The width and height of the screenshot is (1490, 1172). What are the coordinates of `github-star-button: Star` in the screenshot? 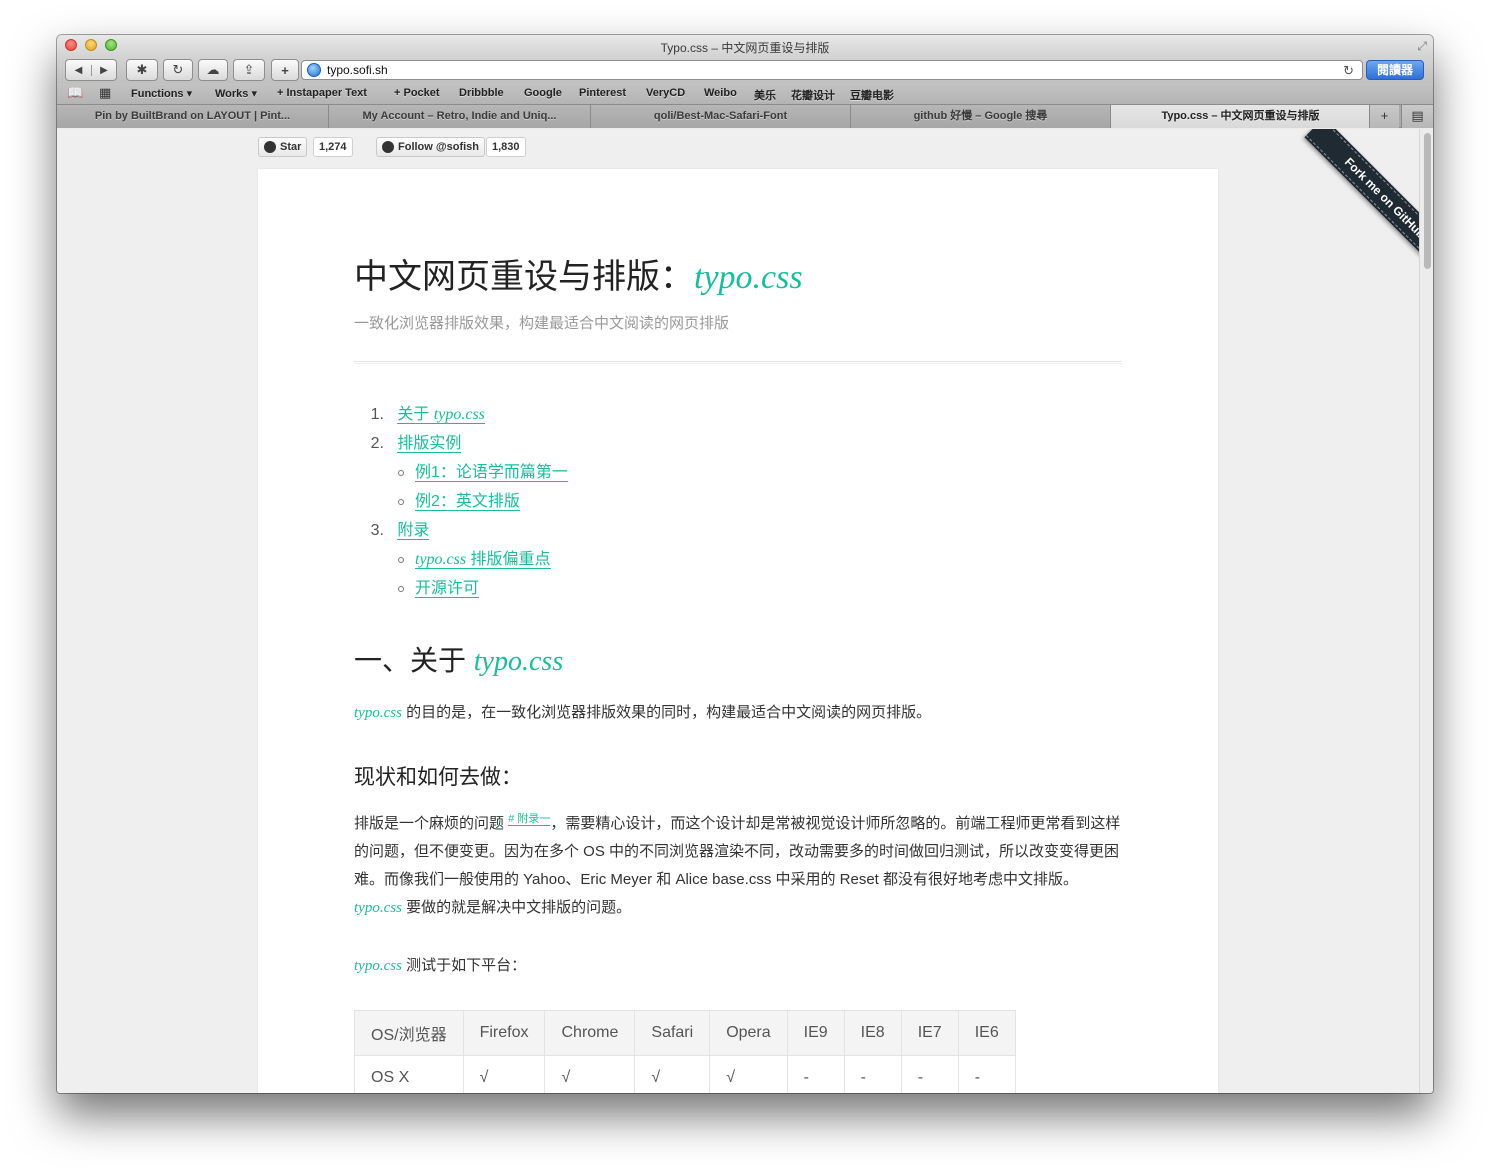 It's located at (283, 147).